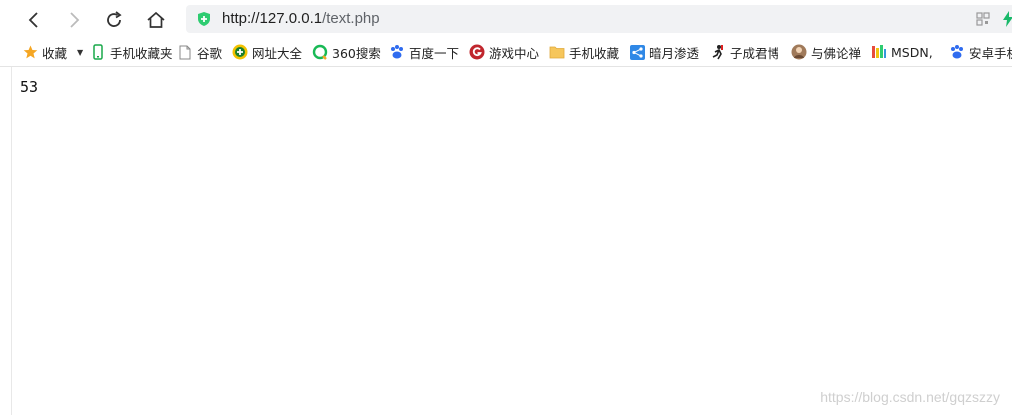  Describe the element at coordinates (29, 87) in the screenshot. I see `page-body-text: 53` at that location.